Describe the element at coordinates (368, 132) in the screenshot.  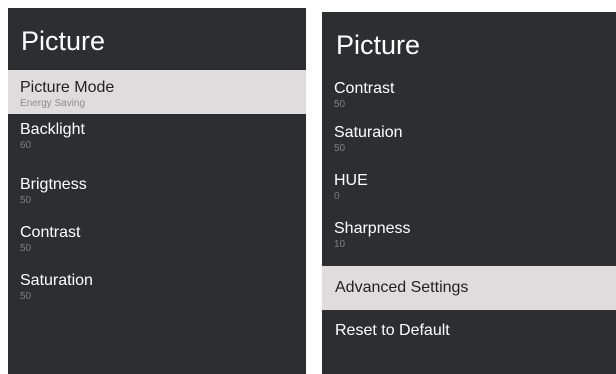
I see `menu-item-label: Saturaion` at that location.